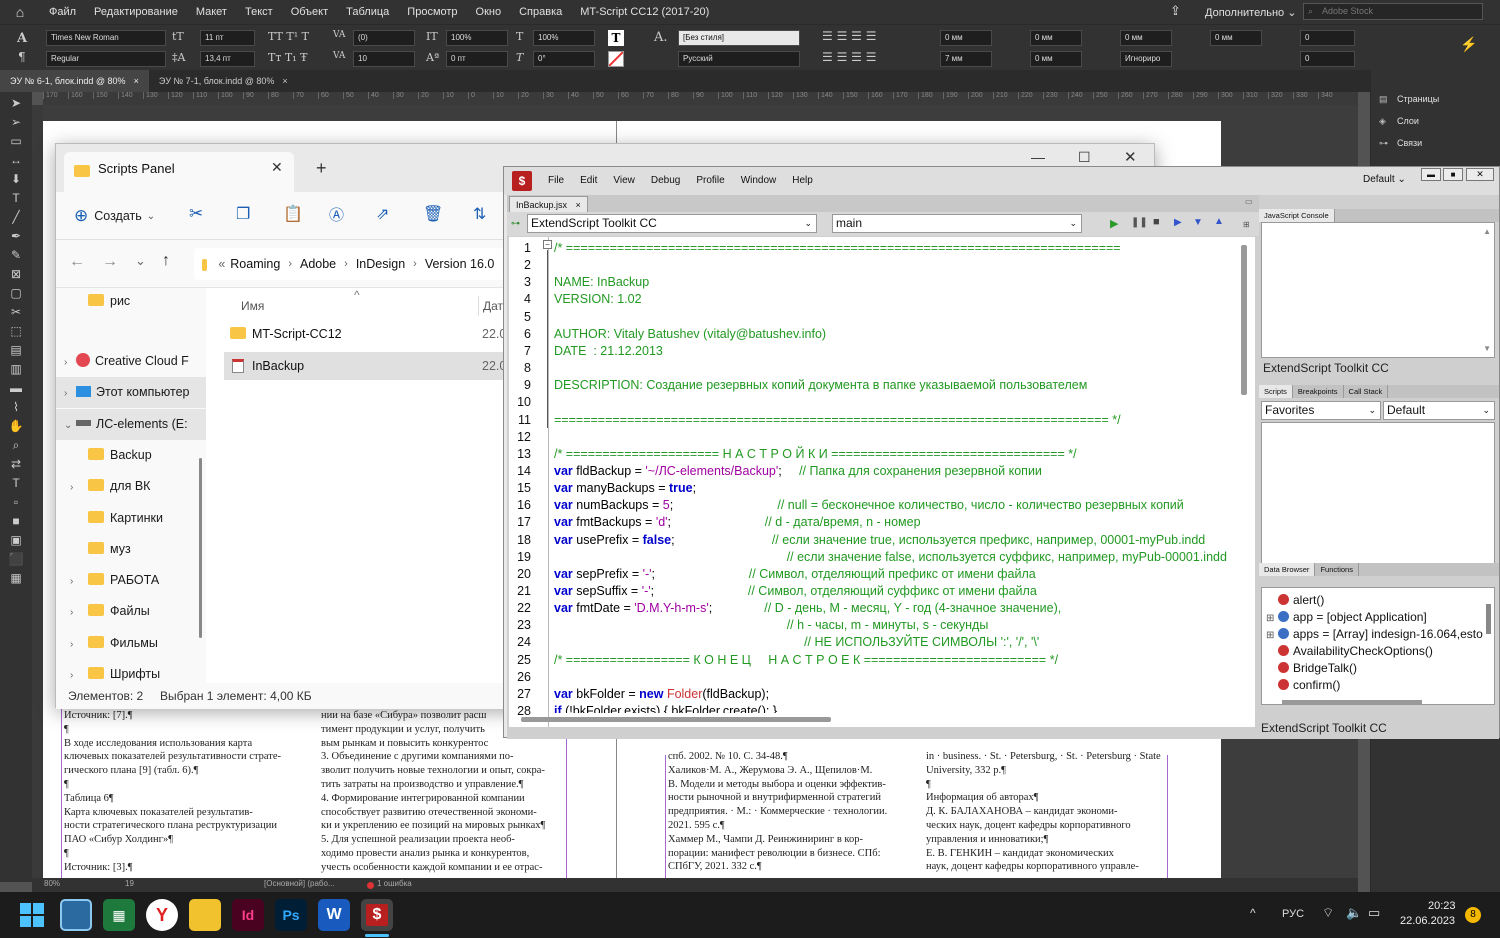 This screenshot has width=1500, height=938. I want to click on up-icon: ↑, so click(166, 261).